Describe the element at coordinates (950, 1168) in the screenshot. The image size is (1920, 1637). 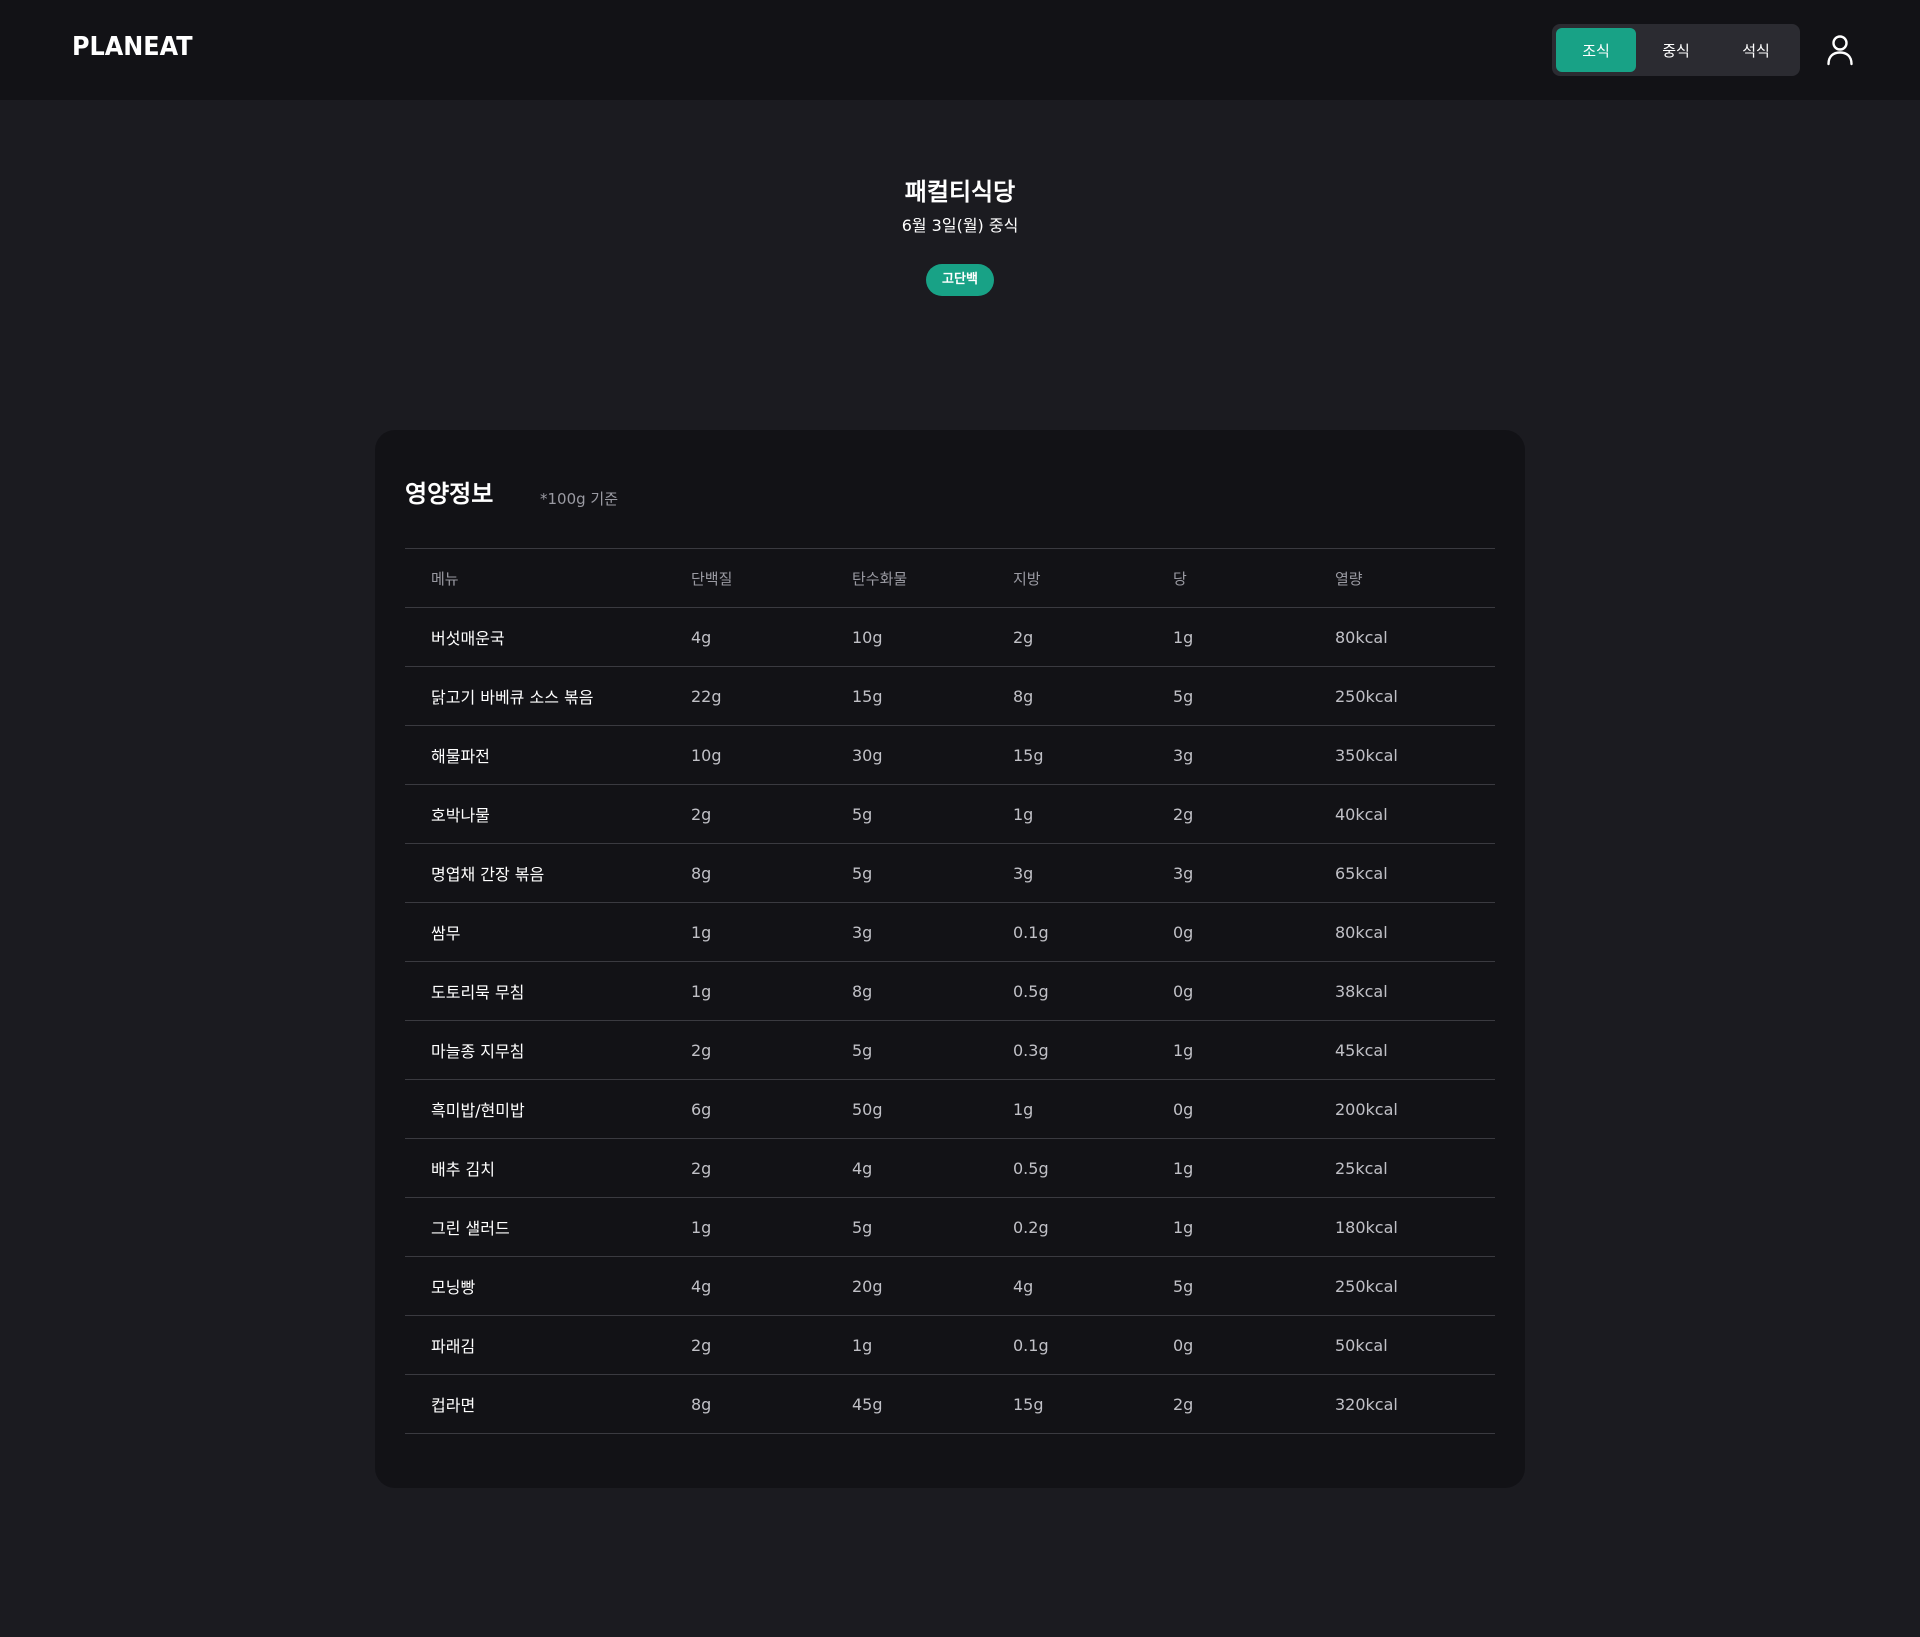
I see `table-row: 배추 김치 2g 4g 0.5g 1g 25kcal` at that location.